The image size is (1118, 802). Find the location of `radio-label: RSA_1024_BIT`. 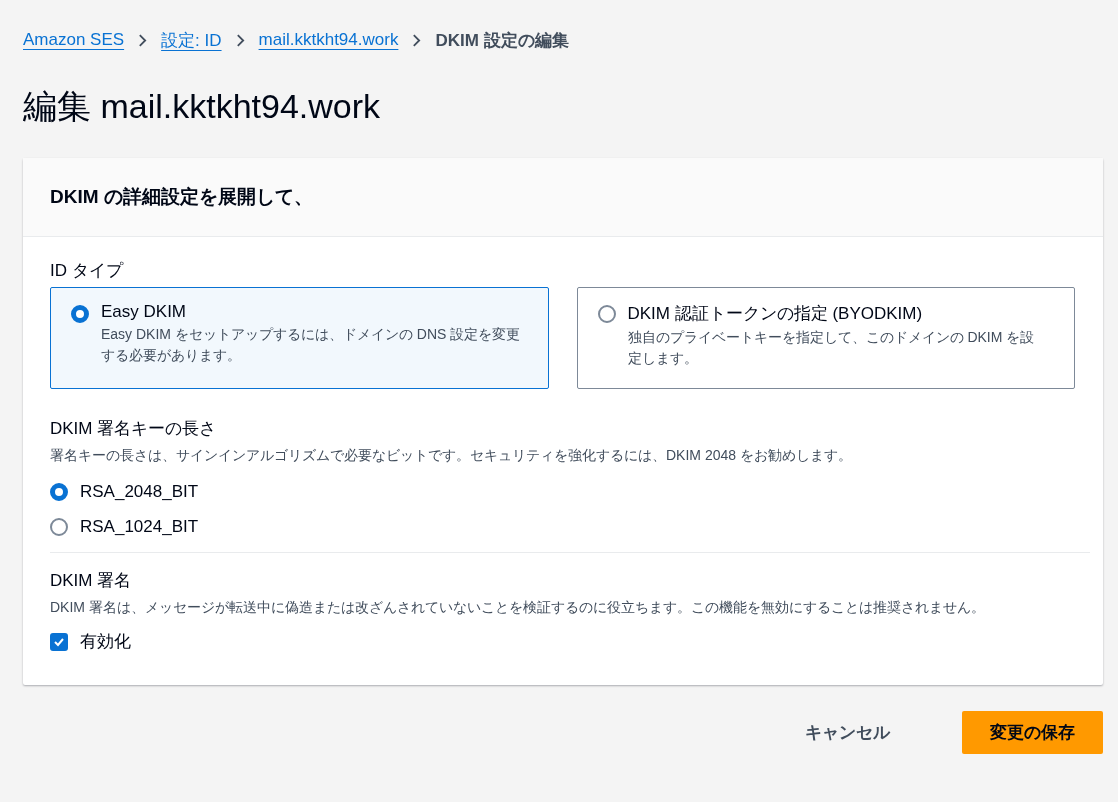

radio-label: RSA_1024_BIT is located at coordinates (139, 526).